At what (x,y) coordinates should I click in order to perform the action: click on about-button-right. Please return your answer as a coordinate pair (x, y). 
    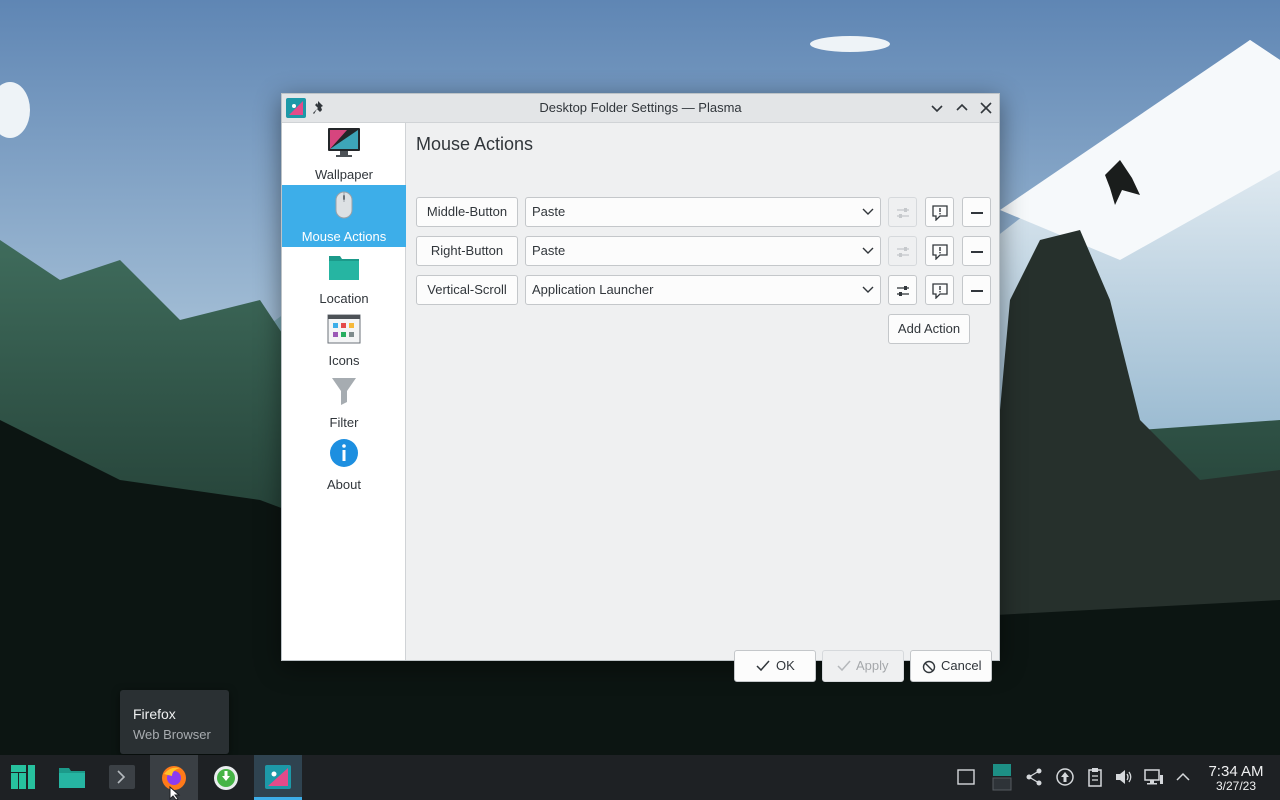
    Looking at the image, I should click on (939, 251).